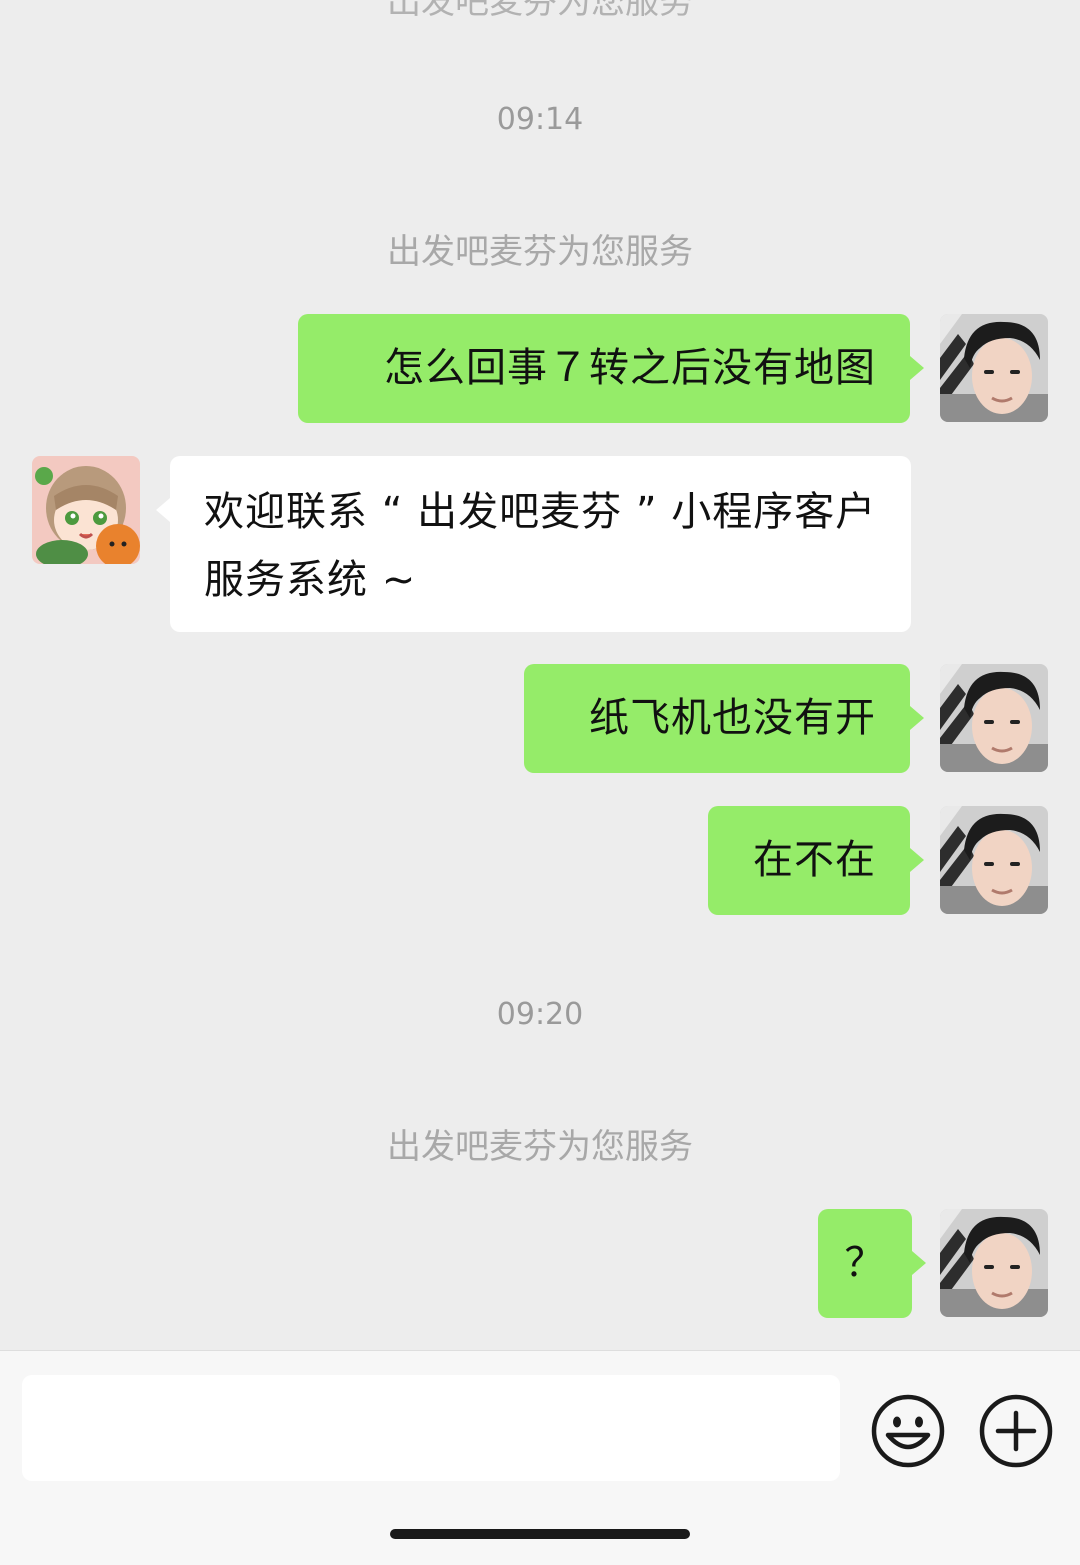  Describe the element at coordinates (540, 1534) in the screenshot. I see `home-indicator` at that location.